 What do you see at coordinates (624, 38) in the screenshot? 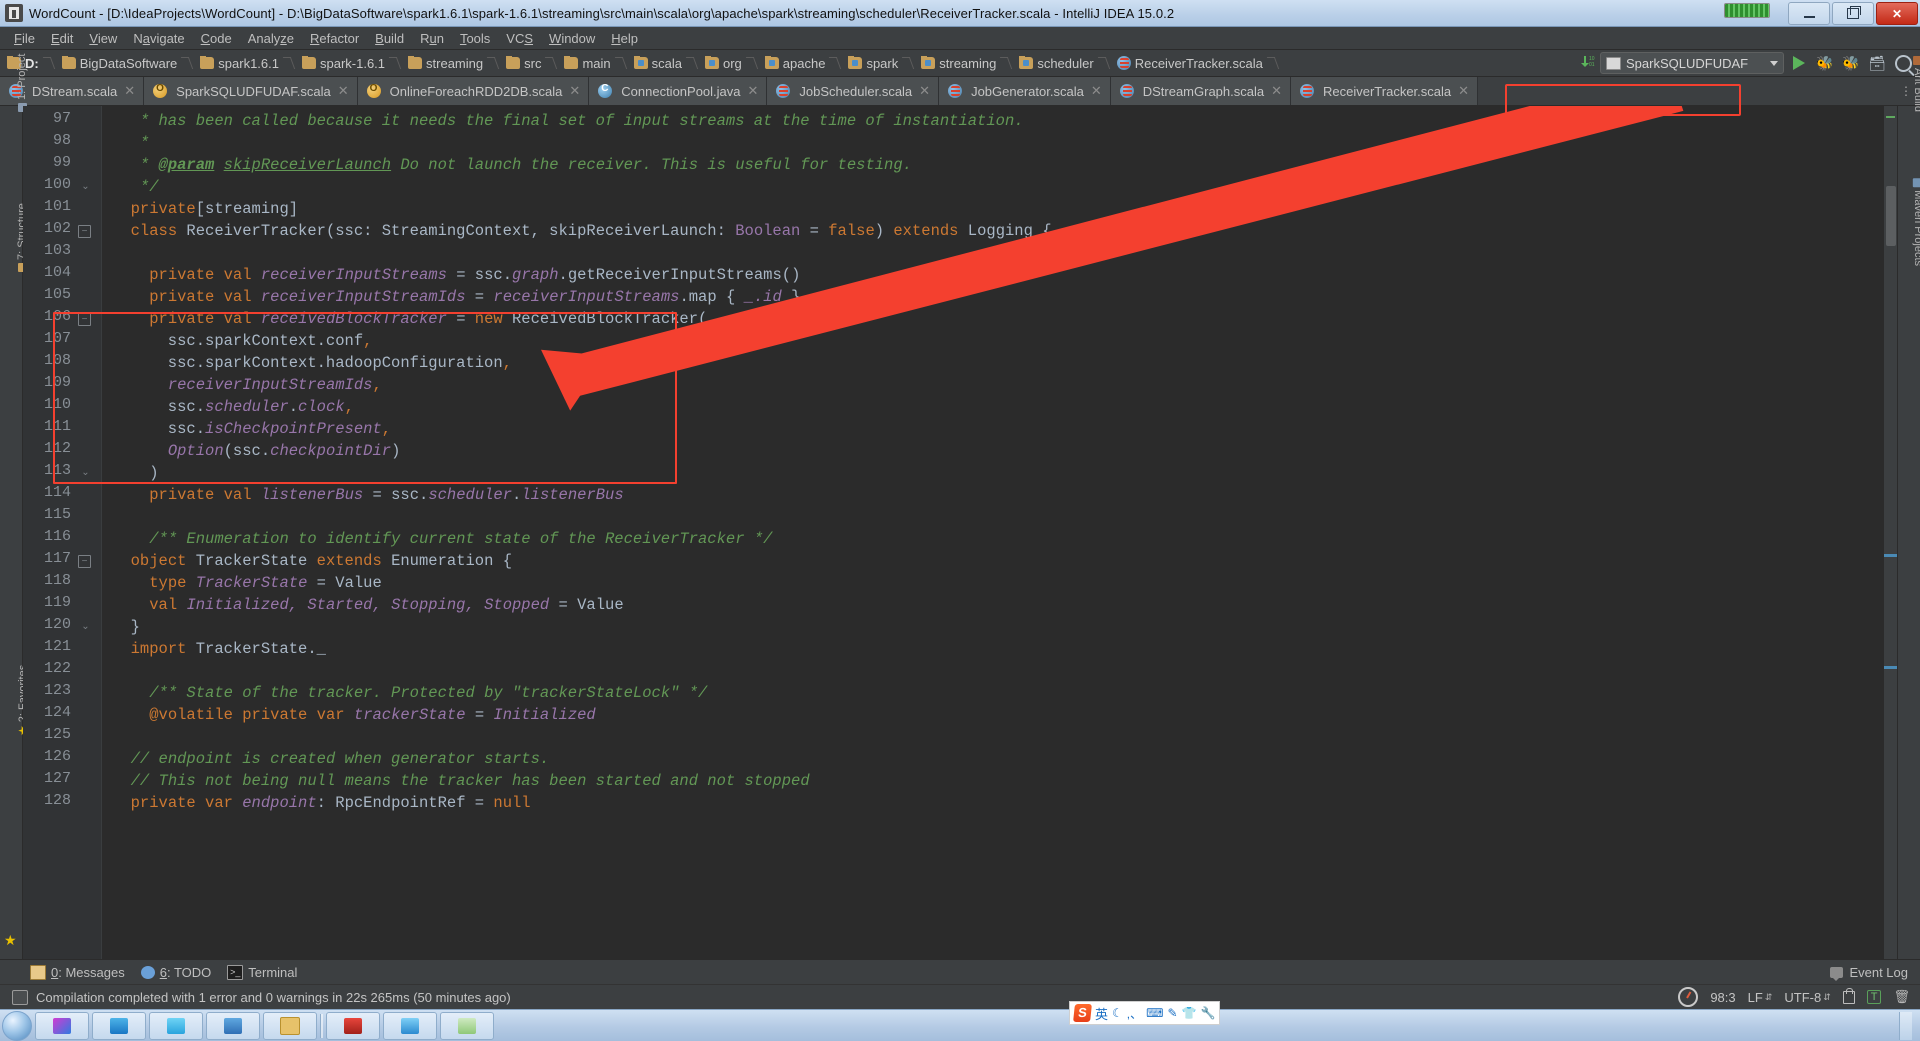
I see `menu-item-help: Help` at bounding box center [624, 38].